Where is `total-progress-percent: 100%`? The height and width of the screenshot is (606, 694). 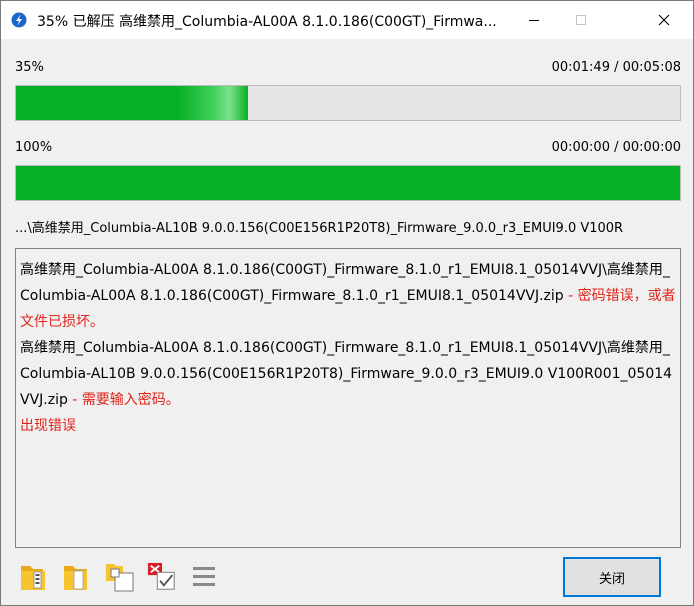 total-progress-percent: 100% is located at coordinates (34, 147).